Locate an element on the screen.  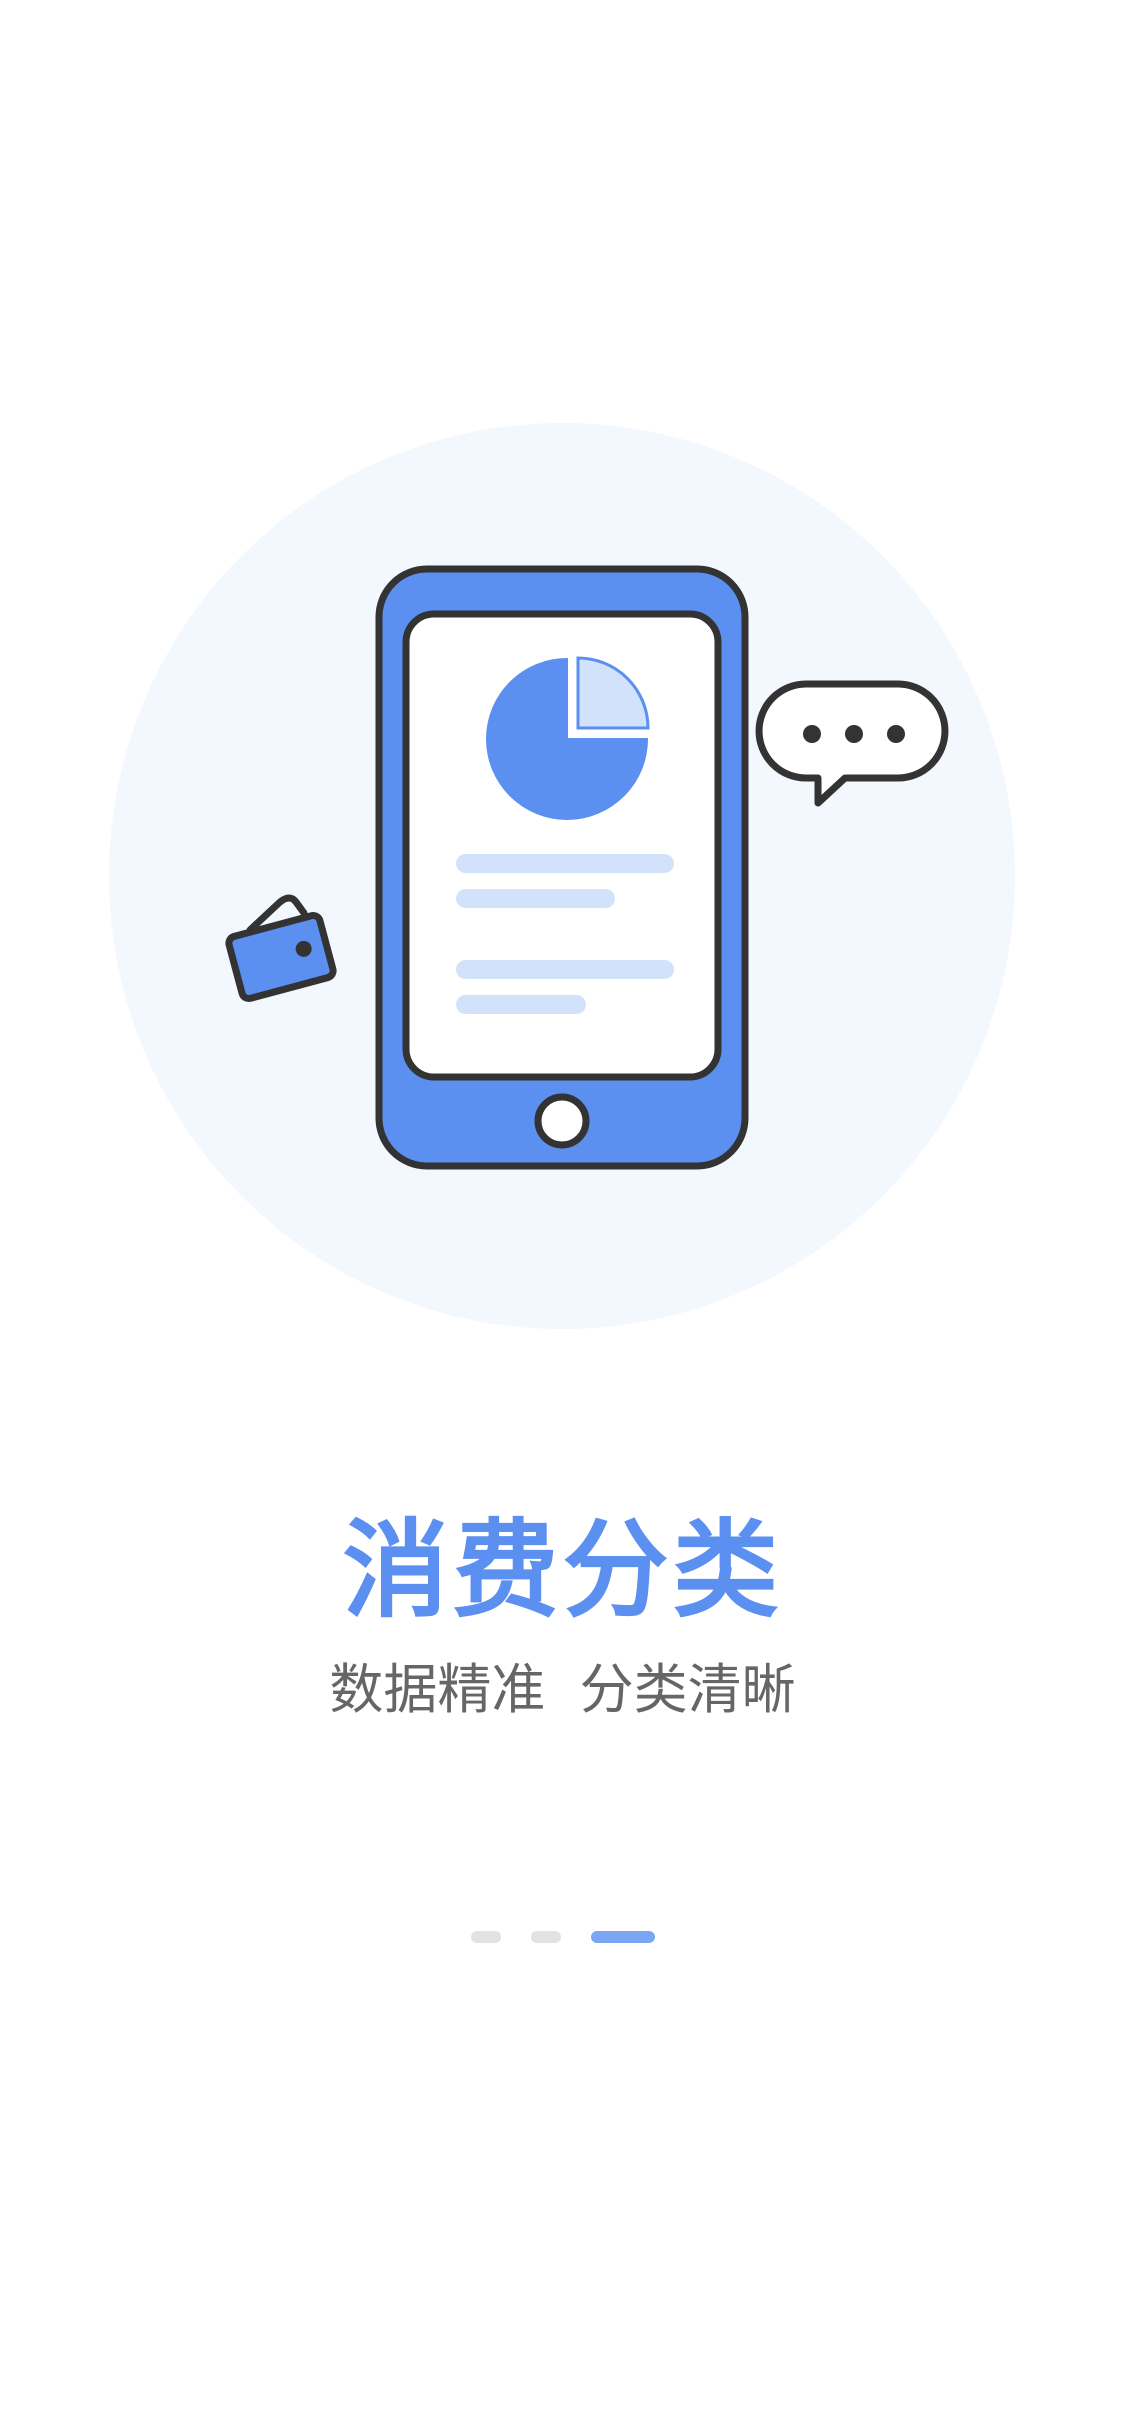
phone-icon is located at coordinates (562, 867).